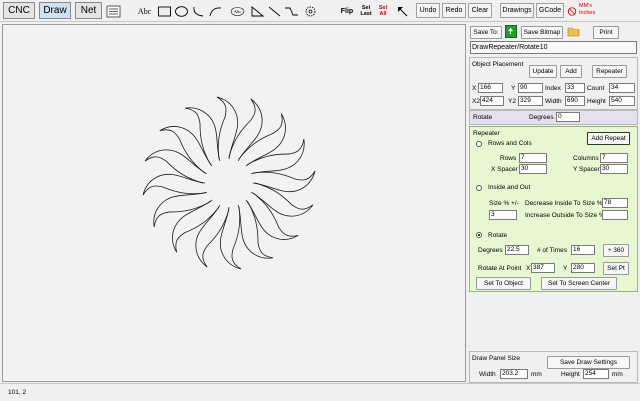 The height and width of the screenshot is (401, 640). What do you see at coordinates (596, 88) in the screenshot?
I see `count-label: Count` at bounding box center [596, 88].